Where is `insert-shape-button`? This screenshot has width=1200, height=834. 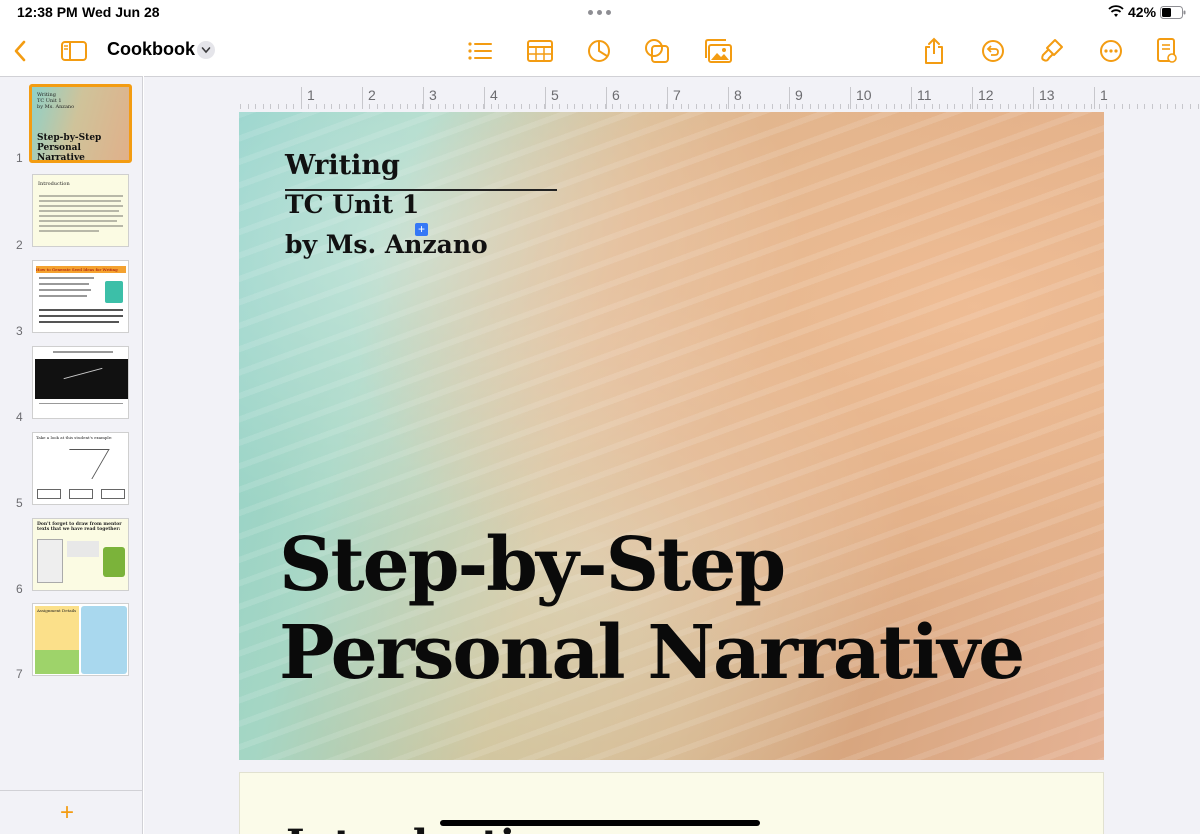 insert-shape-button is located at coordinates (657, 51).